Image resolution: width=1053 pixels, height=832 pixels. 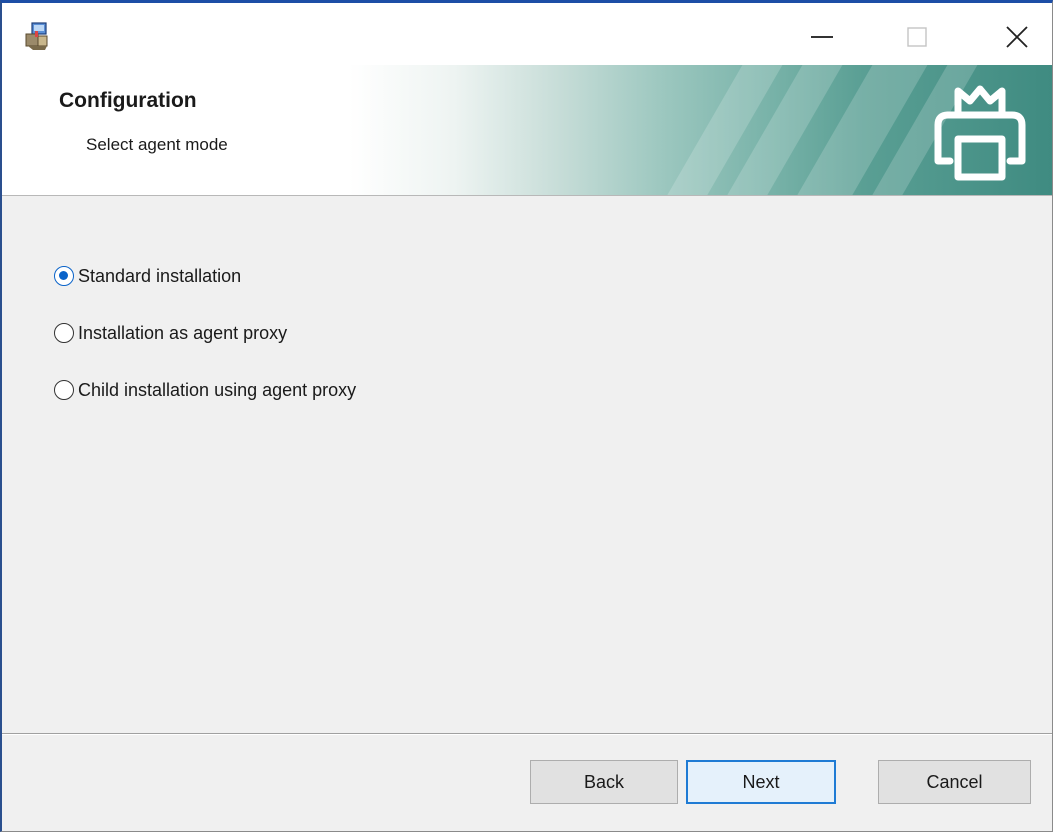 I want to click on maximize-icon, so click(x=917, y=37).